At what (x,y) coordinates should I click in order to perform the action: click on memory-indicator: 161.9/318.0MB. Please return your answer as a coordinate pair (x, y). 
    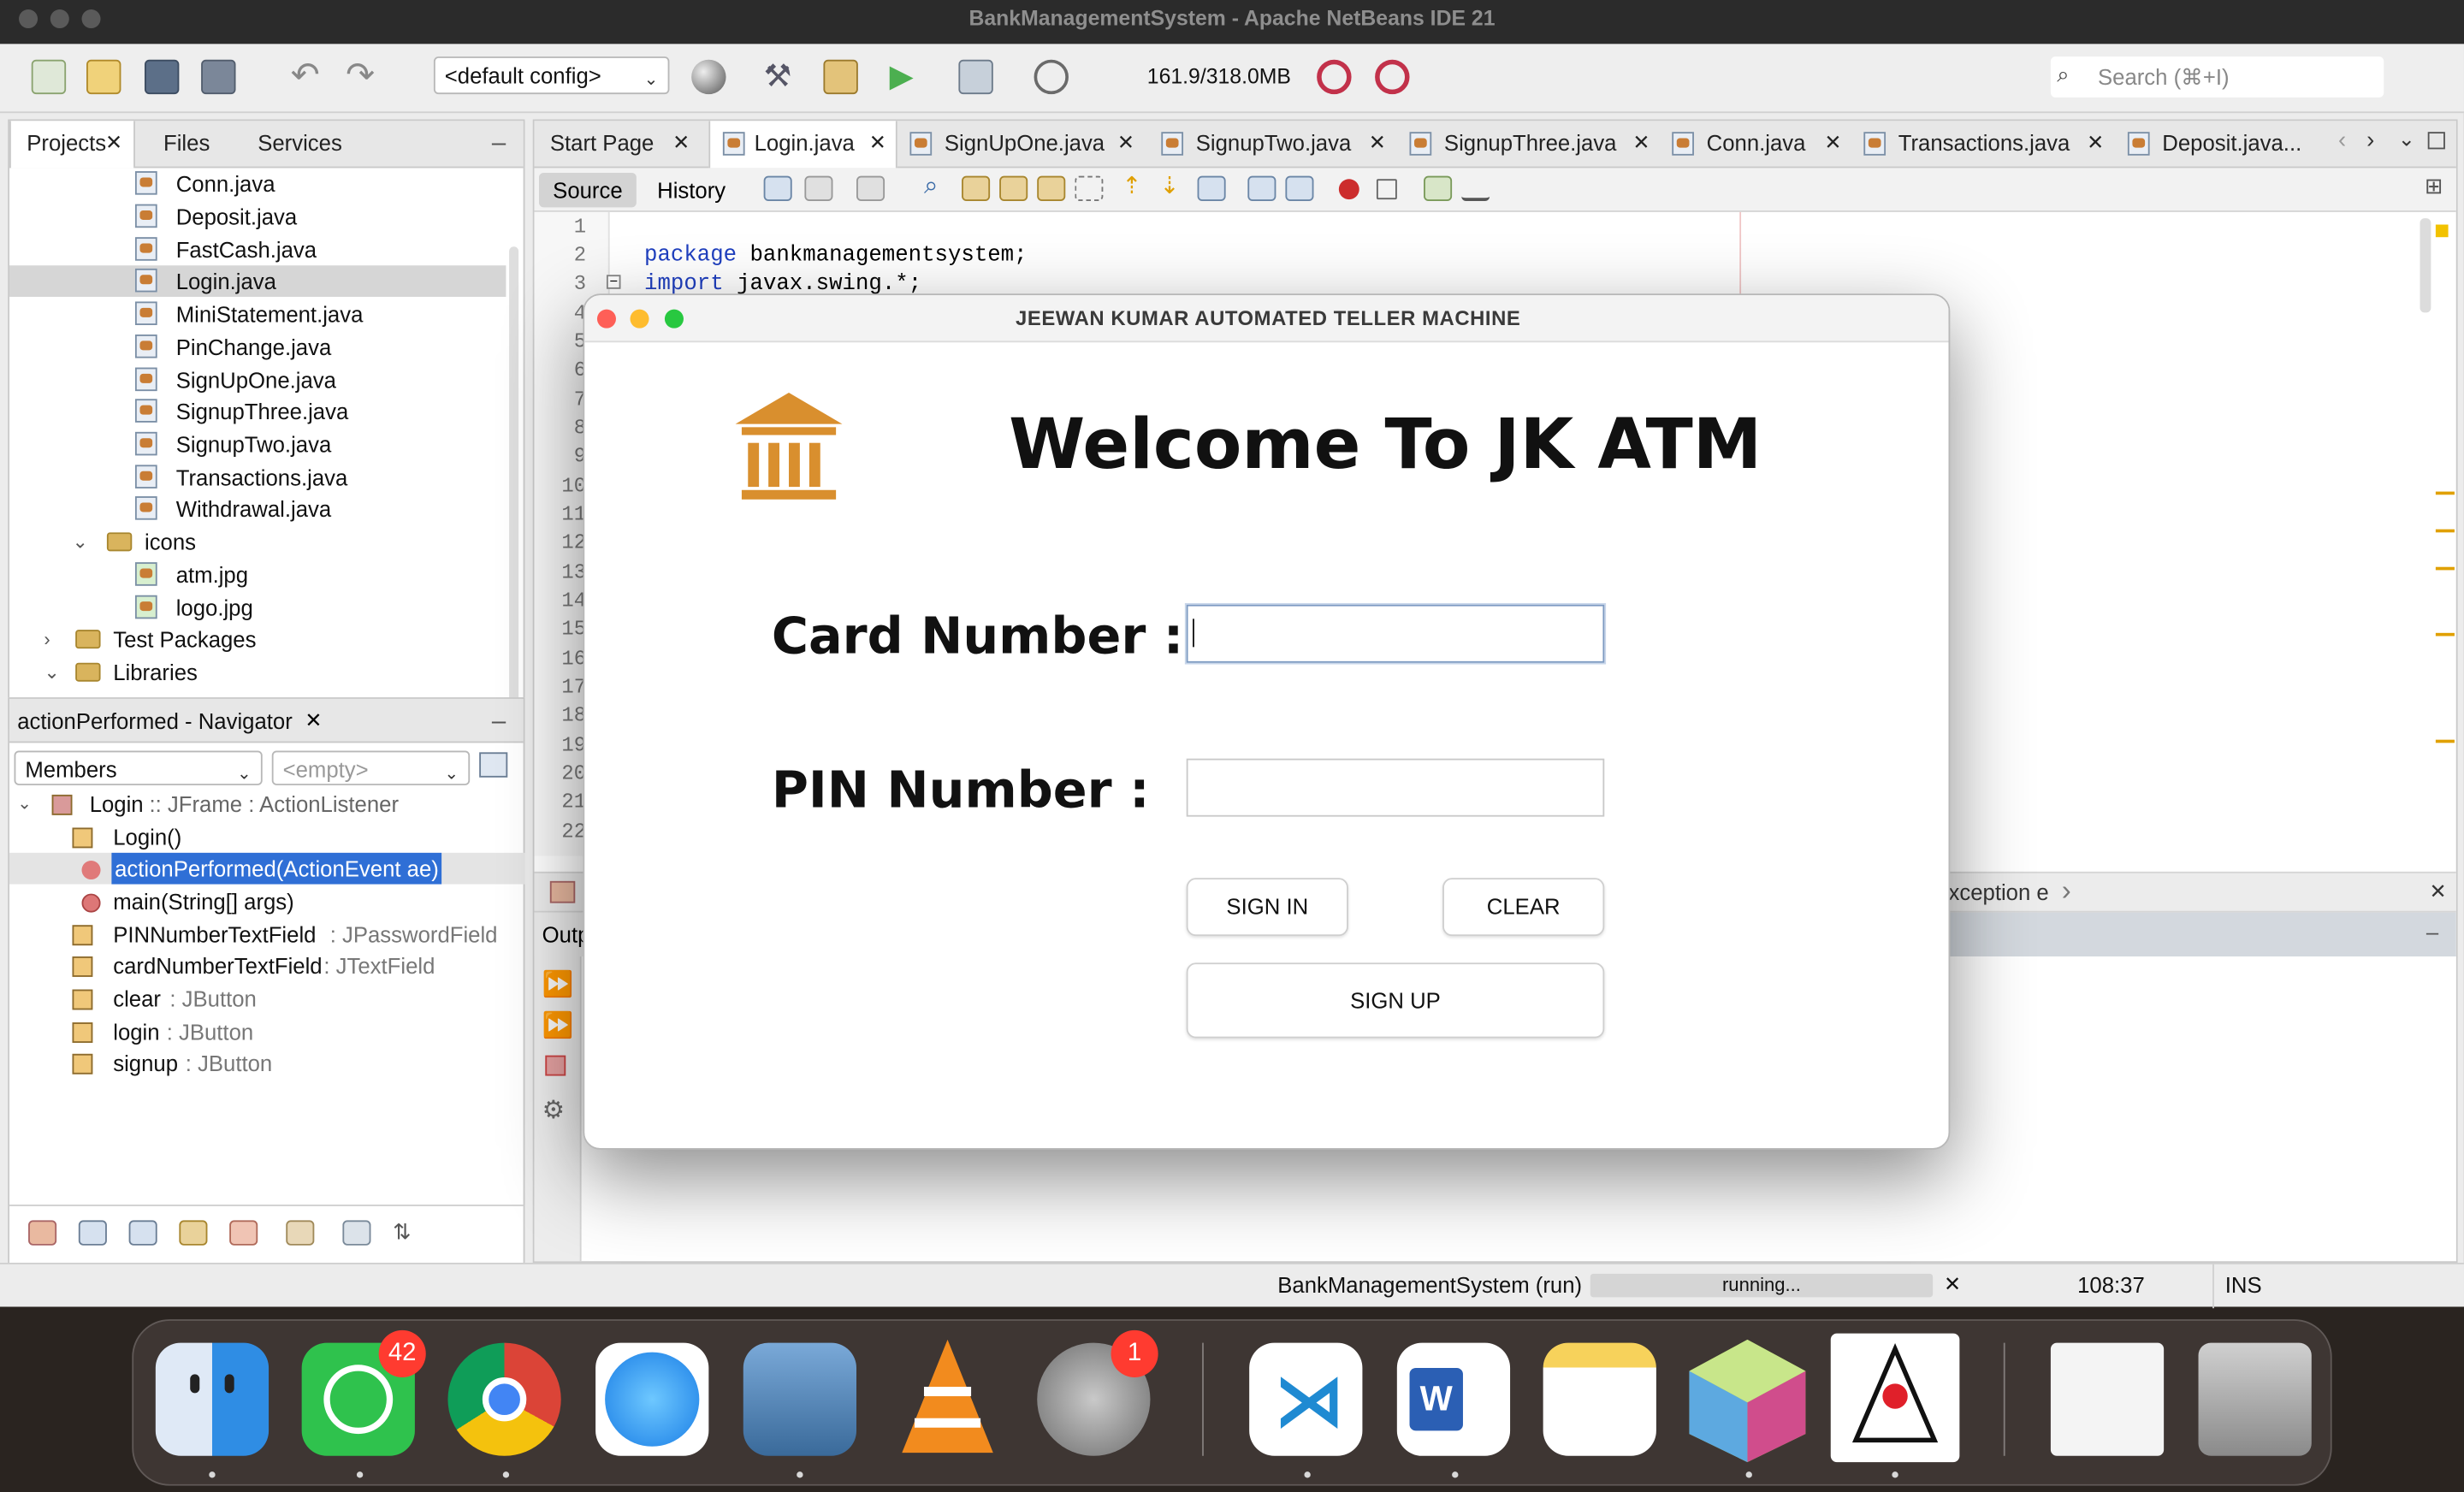
    Looking at the image, I should click on (1219, 76).